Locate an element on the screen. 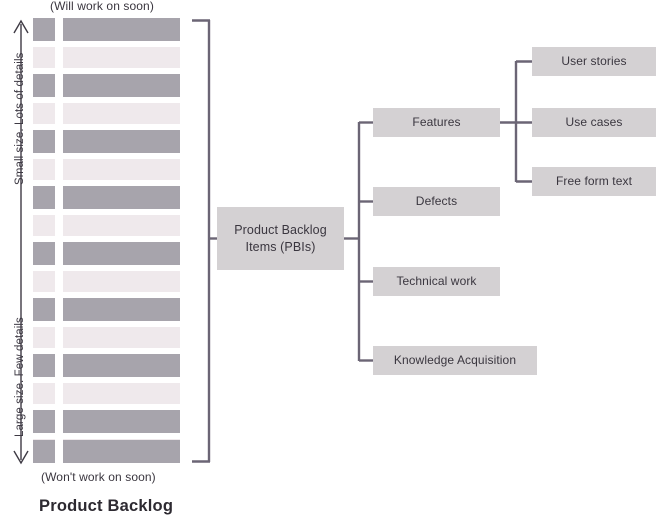  node-technical-work: Technical work is located at coordinates (436, 281).